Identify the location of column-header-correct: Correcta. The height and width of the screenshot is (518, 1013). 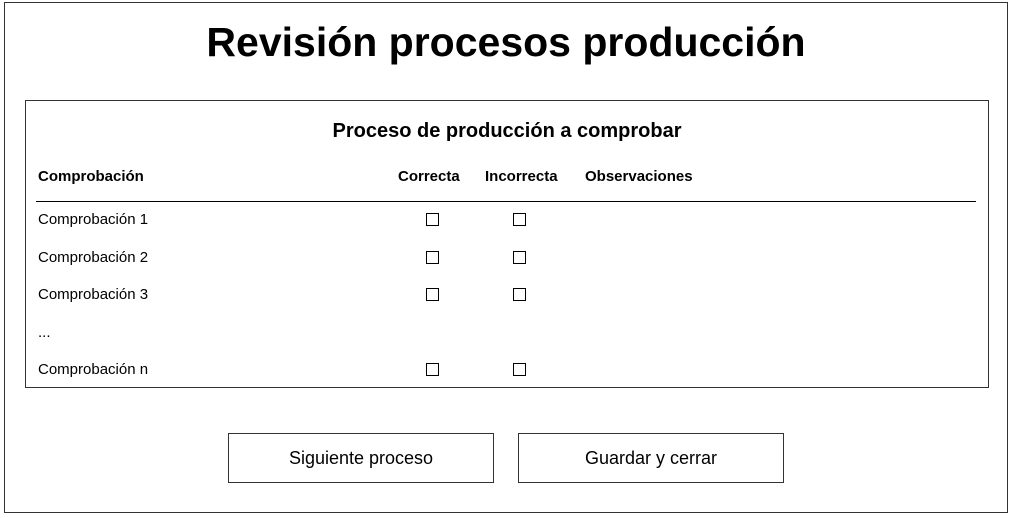
(429, 176).